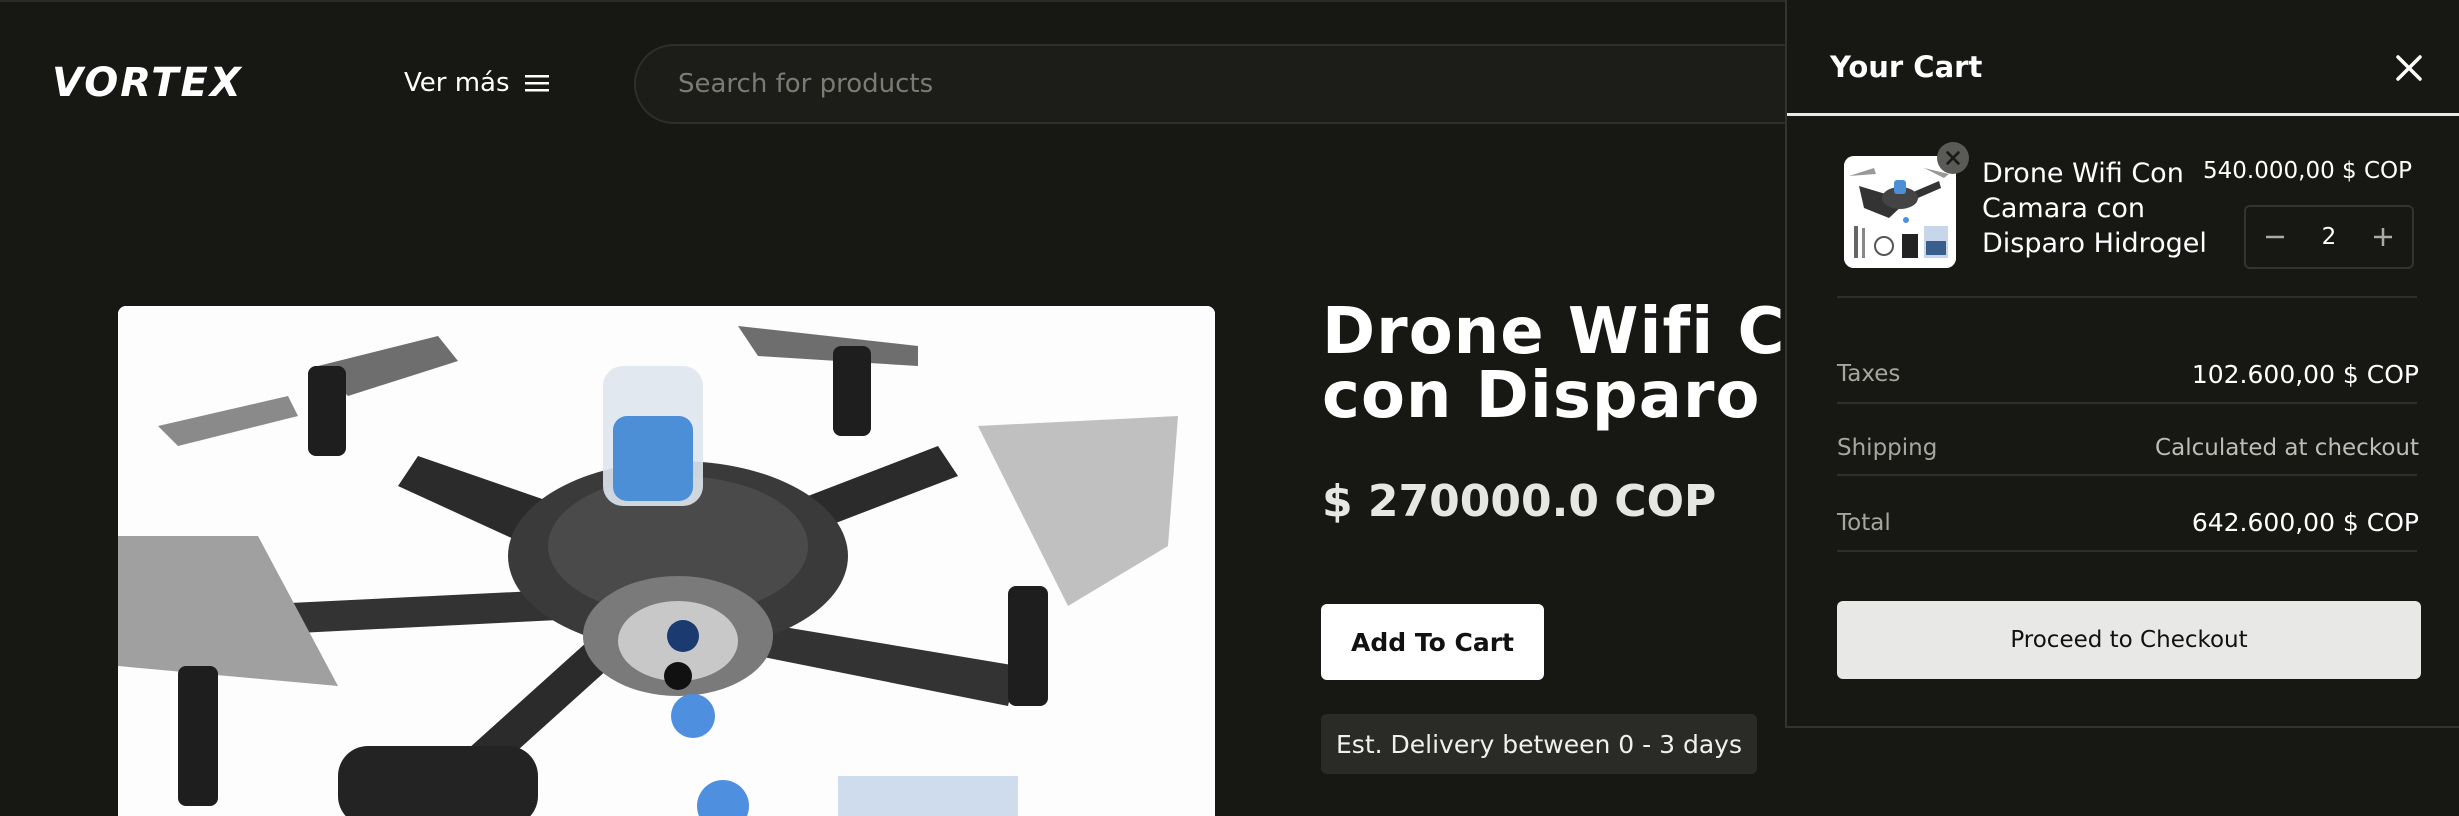 The height and width of the screenshot is (816, 2459). What do you see at coordinates (2305, 522) in the screenshot?
I see `total-value: 642.600,00 $ COP` at bounding box center [2305, 522].